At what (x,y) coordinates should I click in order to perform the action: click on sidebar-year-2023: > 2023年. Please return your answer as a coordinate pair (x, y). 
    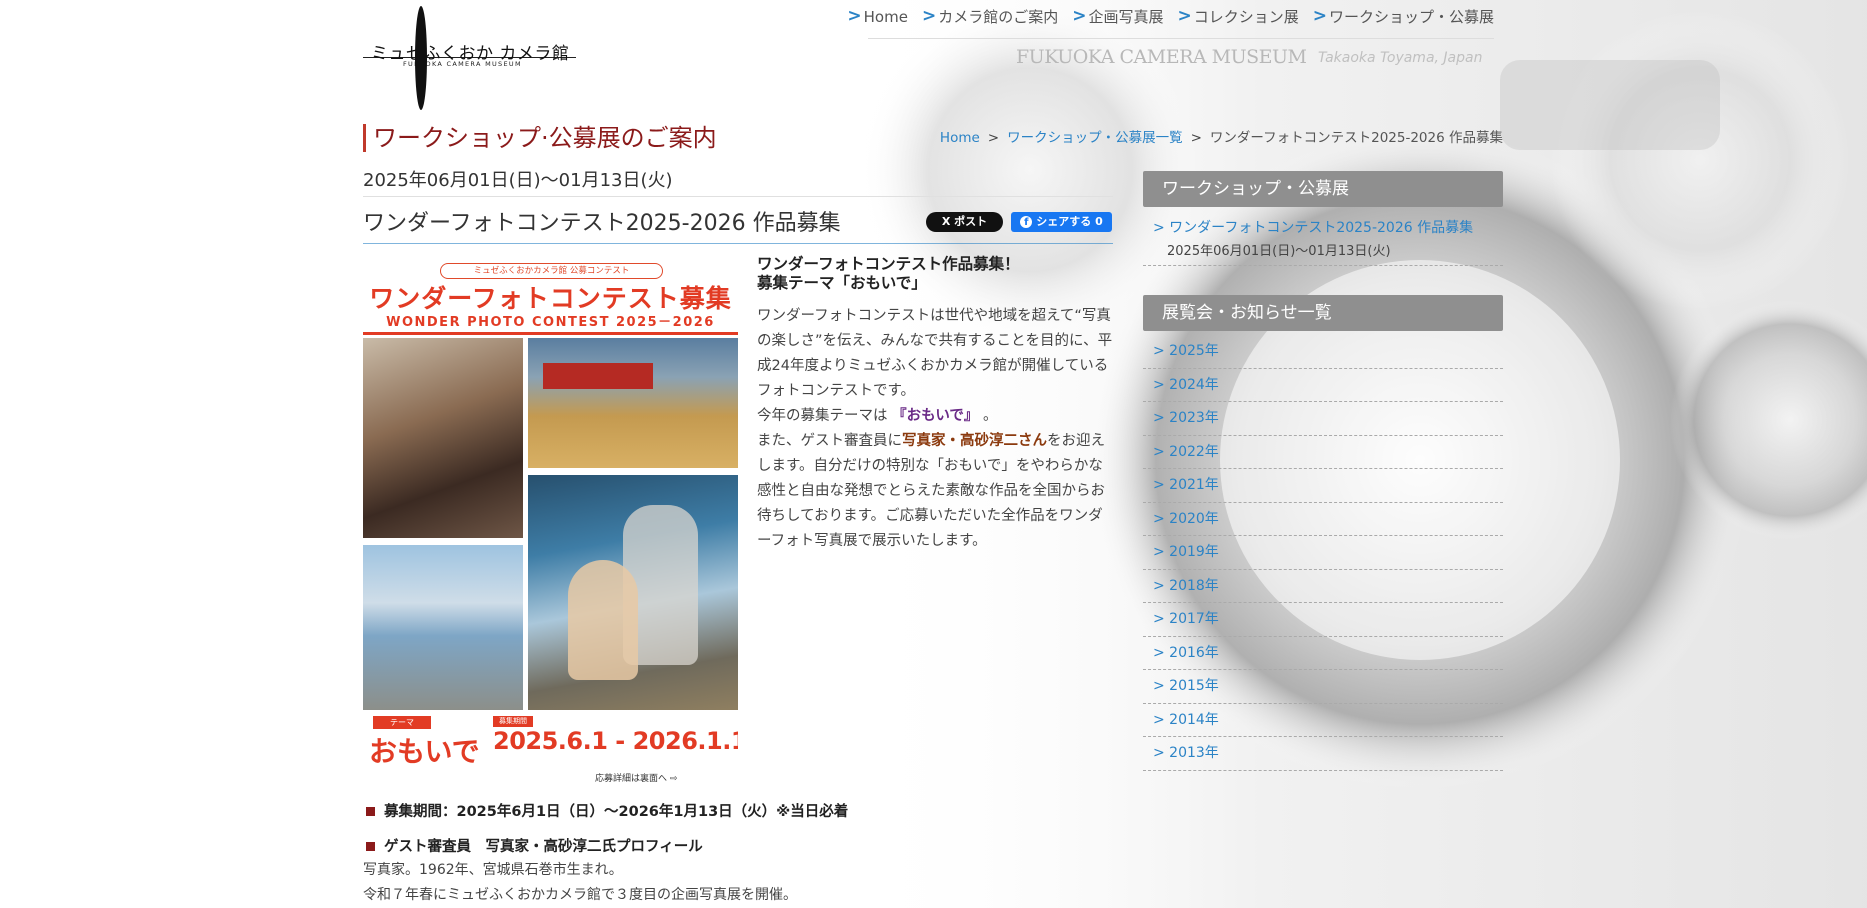
    Looking at the image, I should click on (1323, 419).